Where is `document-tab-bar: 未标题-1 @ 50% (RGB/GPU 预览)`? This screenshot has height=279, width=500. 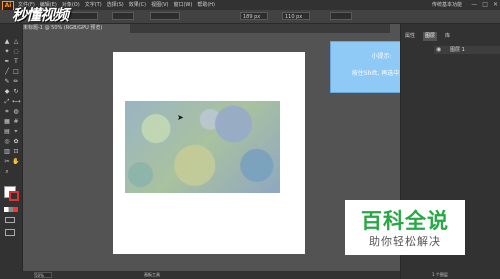
document-tab-bar: 未标题-1 @ 50% (RGB/GPU 预览) is located at coordinates (205, 28).